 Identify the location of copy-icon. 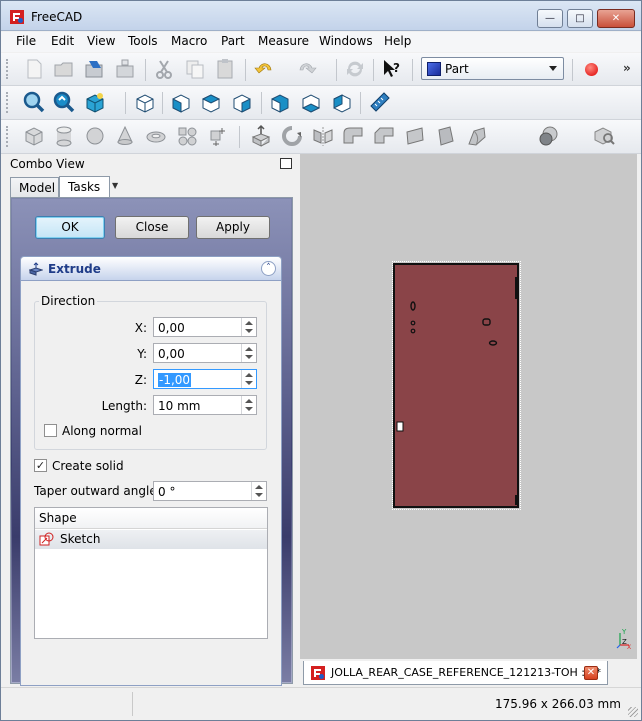
(195, 69).